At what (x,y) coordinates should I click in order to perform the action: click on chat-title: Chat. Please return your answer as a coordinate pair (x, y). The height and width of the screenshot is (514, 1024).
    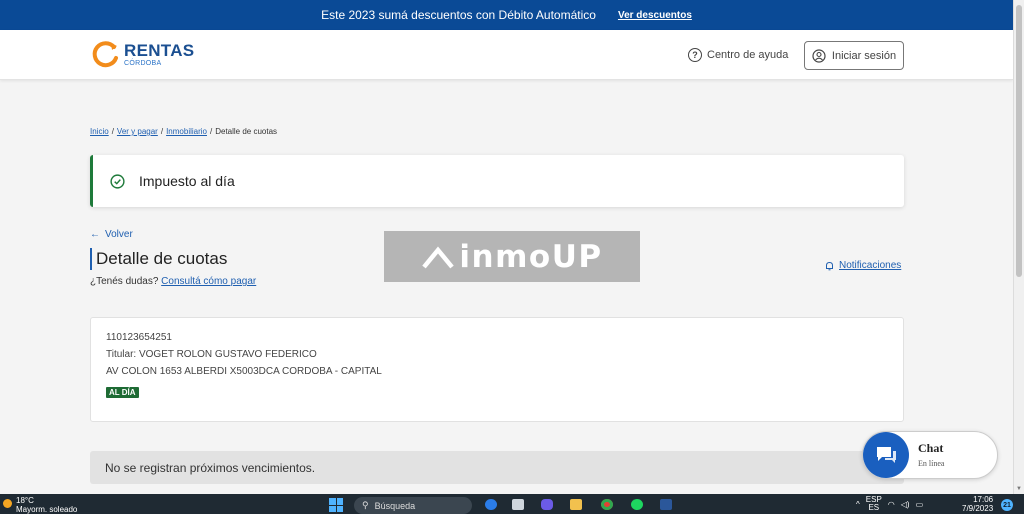
    Looking at the image, I should click on (931, 448).